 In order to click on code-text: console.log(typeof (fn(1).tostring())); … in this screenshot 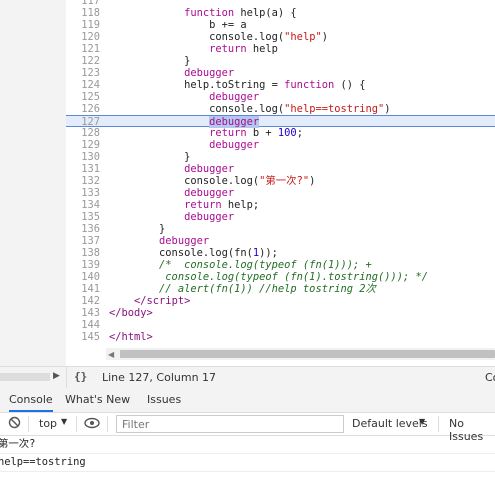, I will do `click(269, 277)`.